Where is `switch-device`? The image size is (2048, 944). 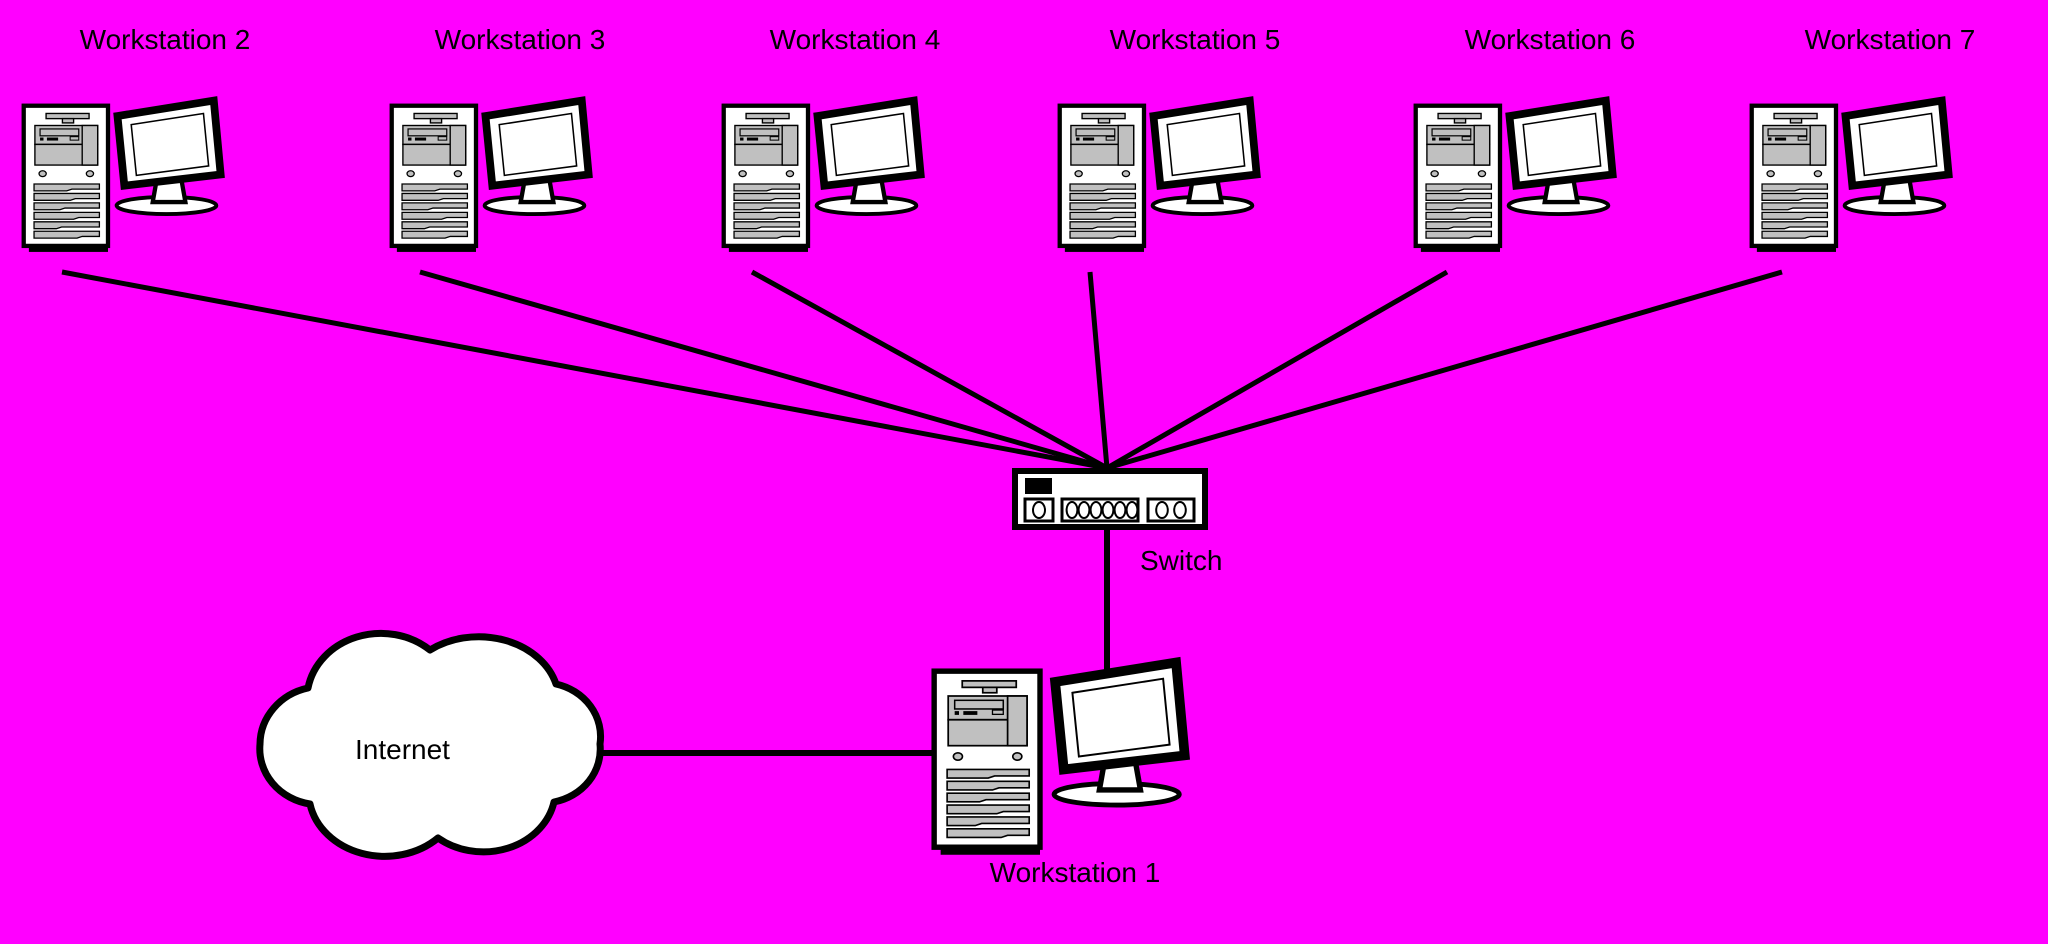
switch-device is located at coordinates (1110, 499).